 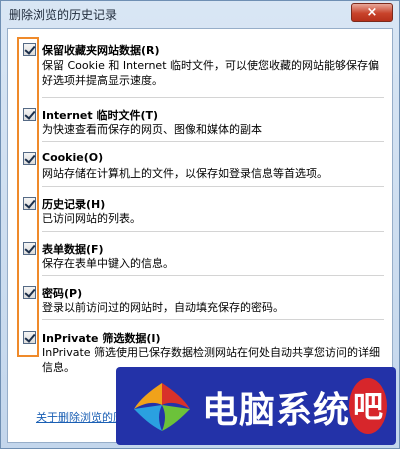 I want to click on option-history-title: 历史记录(H), so click(x=74, y=204).